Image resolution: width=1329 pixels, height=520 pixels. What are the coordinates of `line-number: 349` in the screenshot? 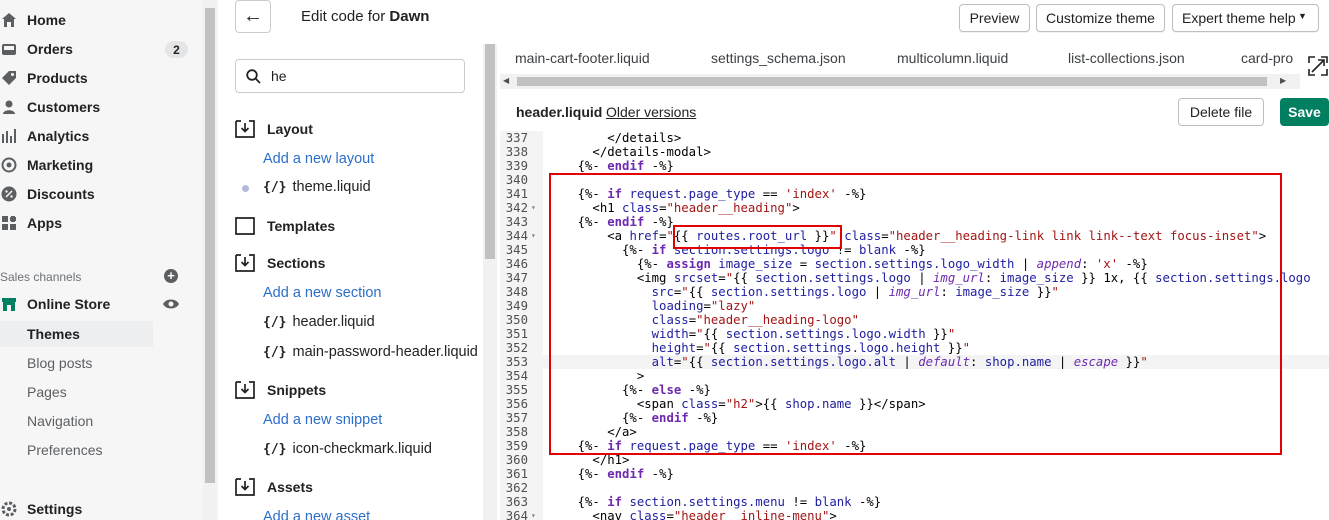 It's located at (516, 306).